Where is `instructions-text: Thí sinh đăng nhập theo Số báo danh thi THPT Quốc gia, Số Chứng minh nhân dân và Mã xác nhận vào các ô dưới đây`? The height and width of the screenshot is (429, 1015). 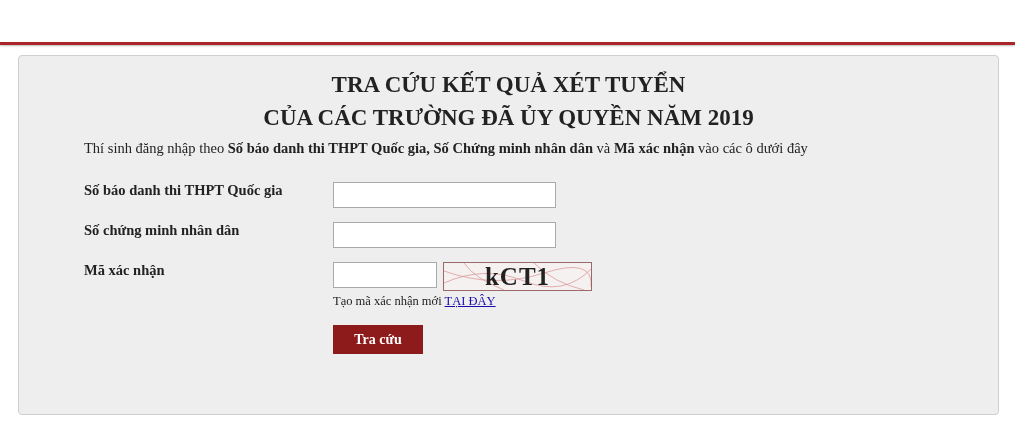
instructions-text: Thí sinh đăng nhập theo Số báo danh thi THPT Quốc gia, Số Chứng minh nhân dân và Mã xác nhận vào các ô dưới đây is located at coordinates (446, 148).